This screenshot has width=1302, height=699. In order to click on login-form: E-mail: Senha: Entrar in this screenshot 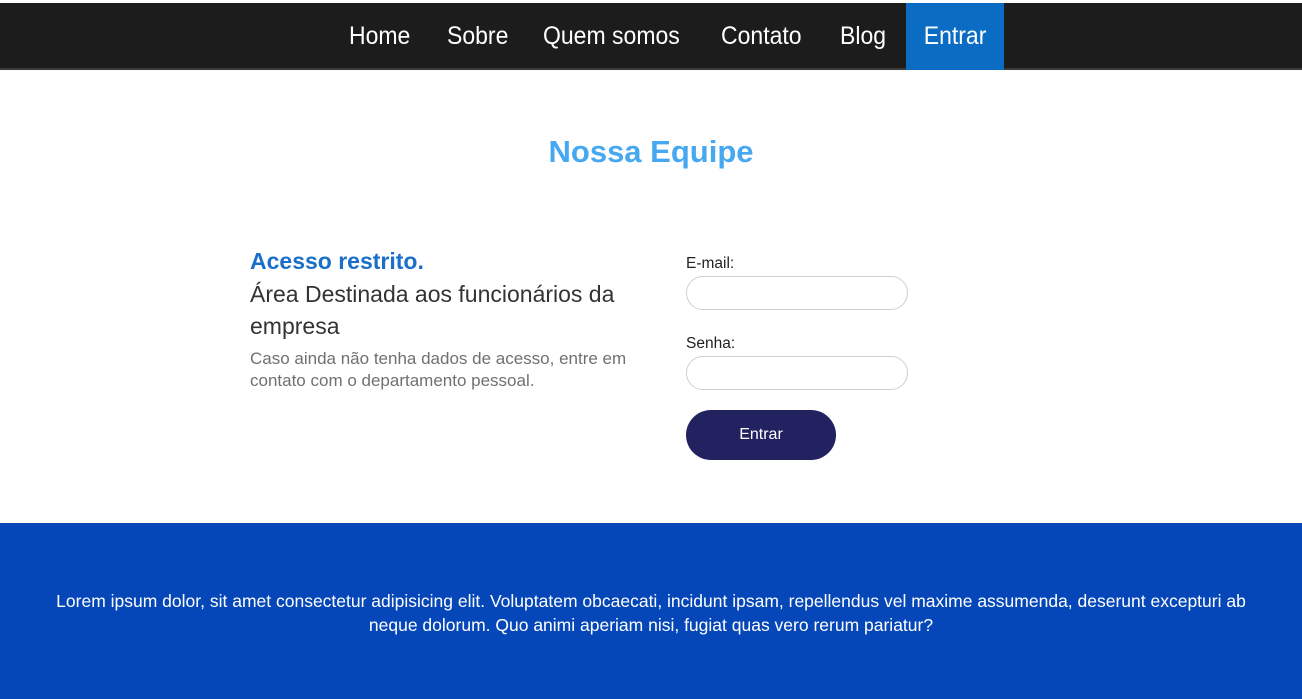, I will do `click(801, 357)`.